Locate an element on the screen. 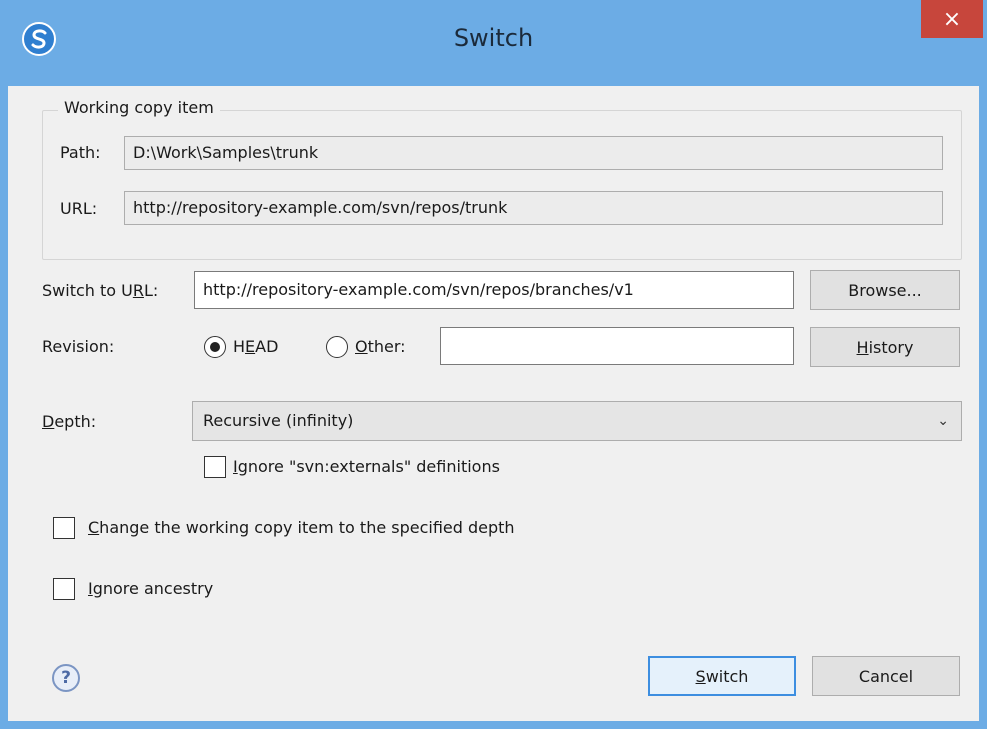 The image size is (987, 729). switch-button-label: Switch is located at coordinates (722, 676).